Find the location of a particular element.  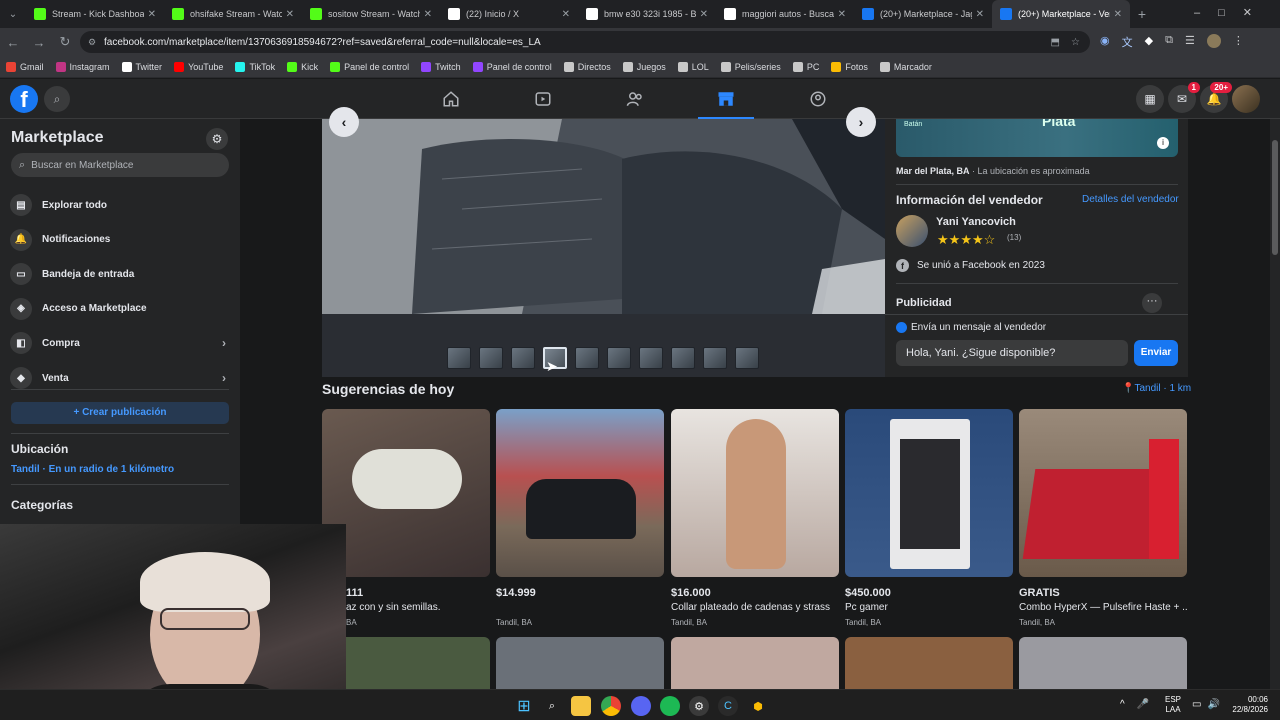

browser-tab: Stream - Kick Dashboard ✕ is located at coordinates (95, 14).